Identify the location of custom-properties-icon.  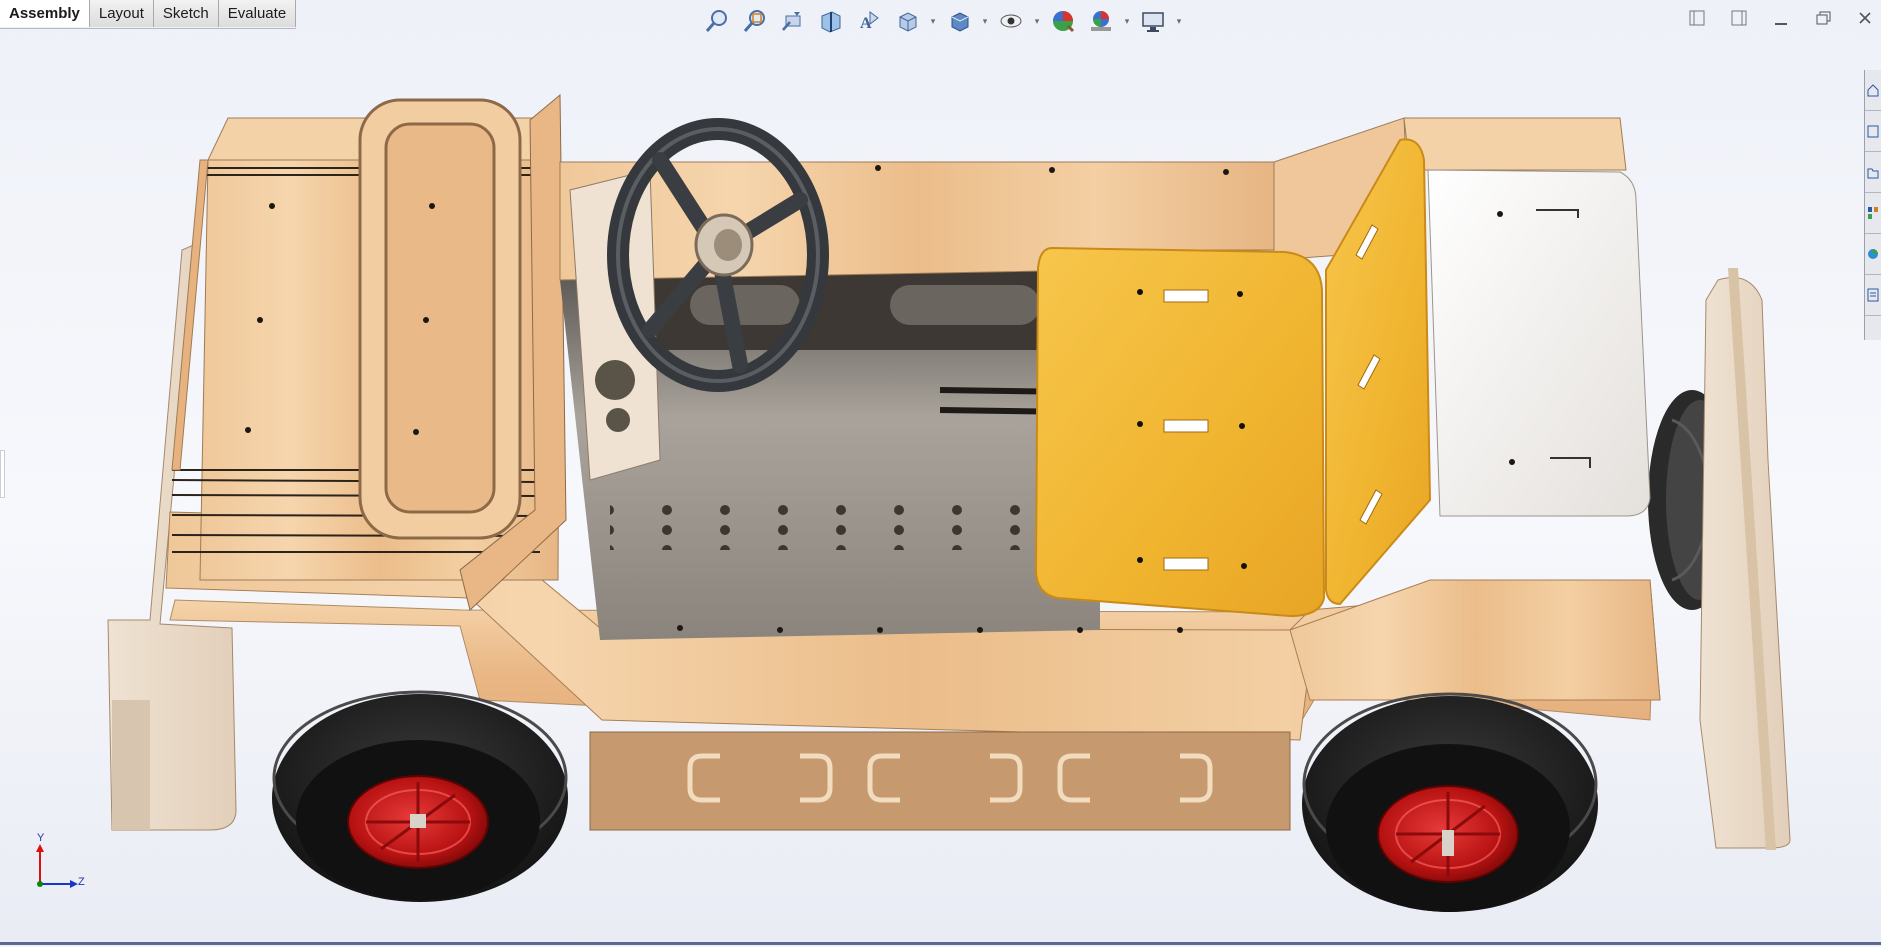
(1873, 295).